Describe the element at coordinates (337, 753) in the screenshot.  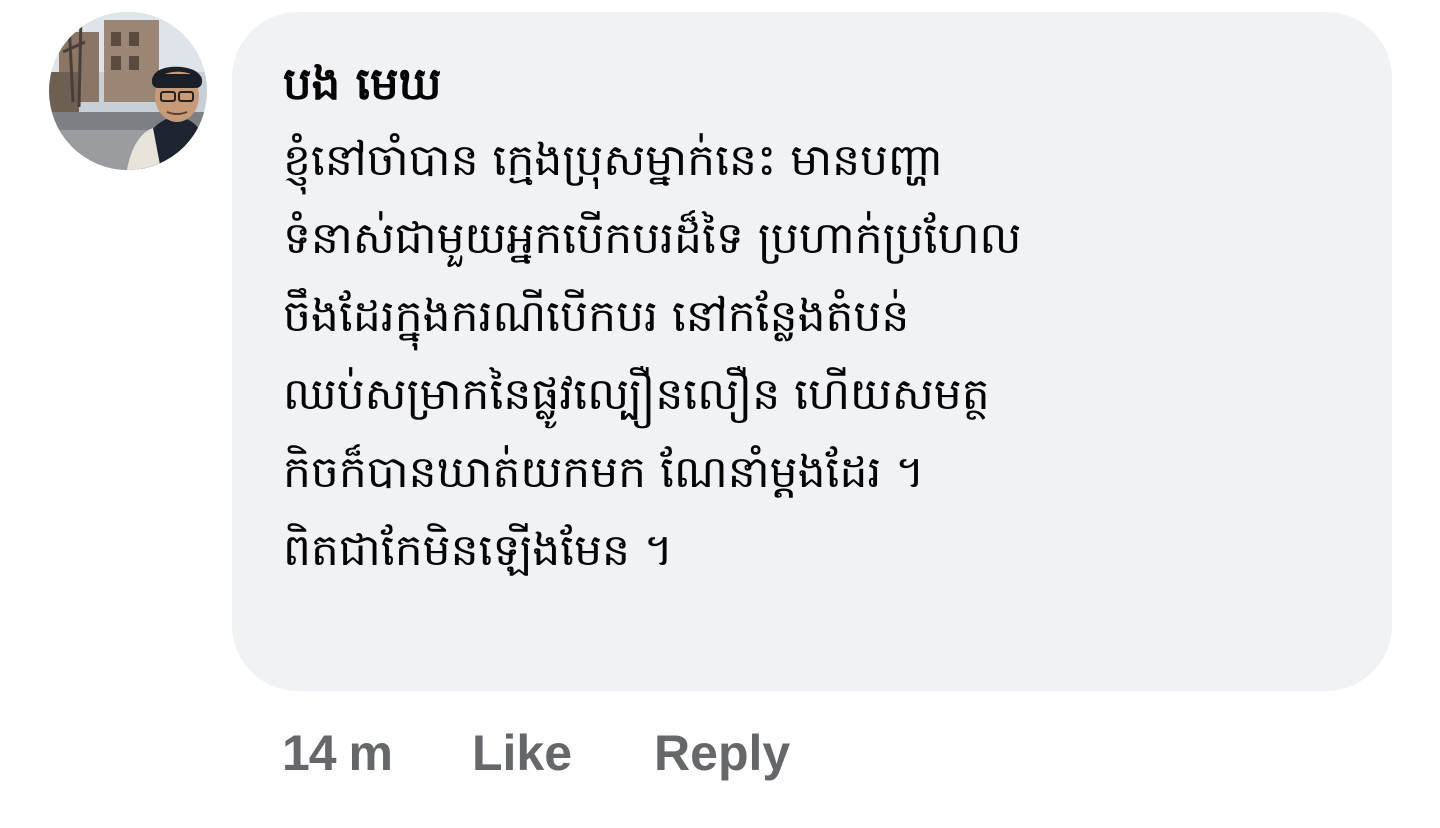
I see `comment-timestamp: 14 m` at that location.